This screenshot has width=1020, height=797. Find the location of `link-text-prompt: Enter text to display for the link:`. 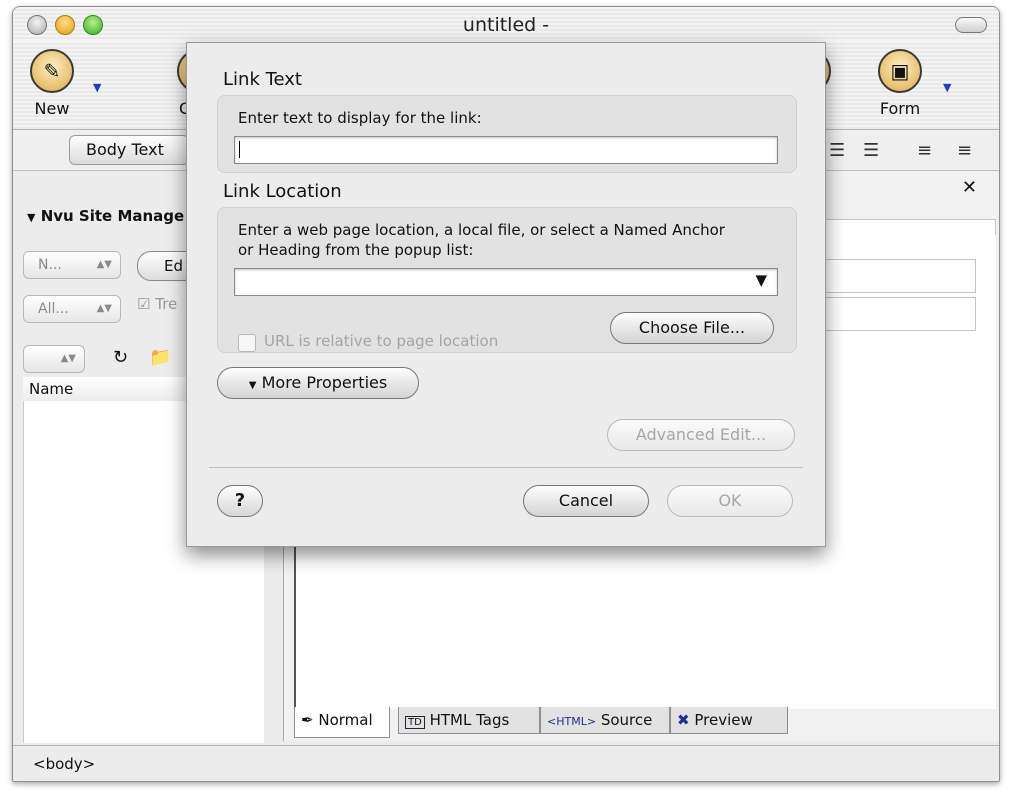

link-text-prompt: Enter text to display for the link: is located at coordinates (360, 118).